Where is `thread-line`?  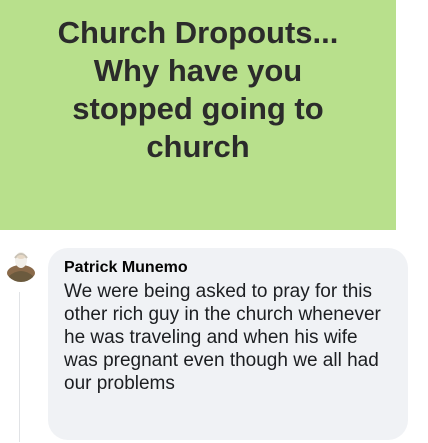 thread-line is located at coordinates (19, 367).